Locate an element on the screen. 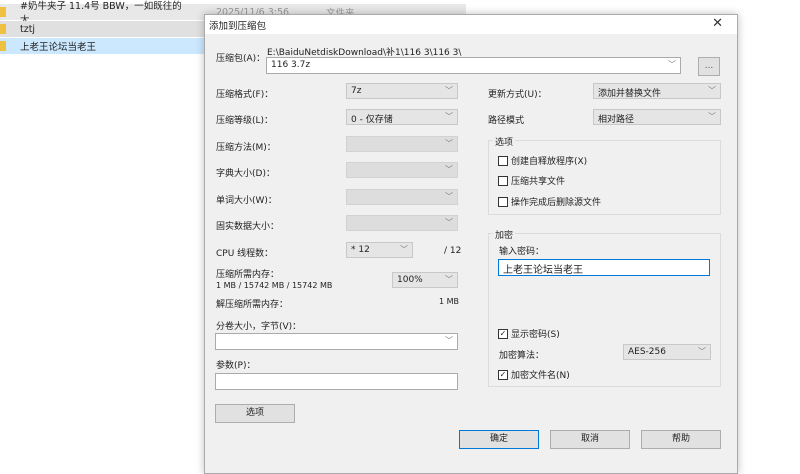 The height and width of the screenshot is (474, 800). cpu-label: CPU 线程数： is located at coordinates (245, 254).